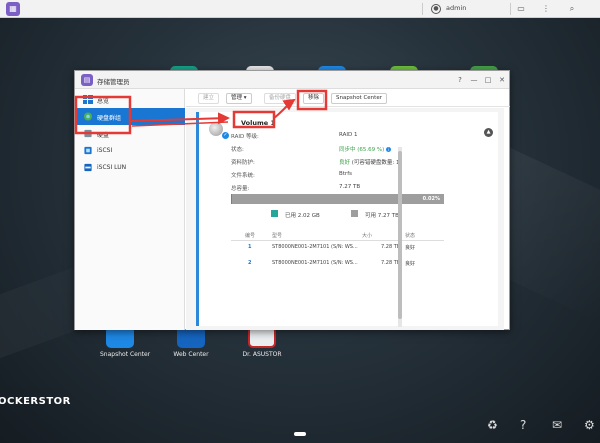  Describe the element at coordinates (521, 9) in the screenshot. I see `taskbar-icon: ▭` at that location.